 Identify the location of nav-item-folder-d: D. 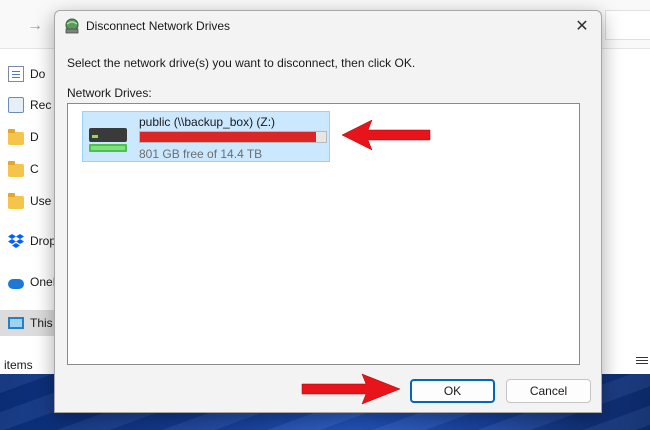
(23, 137).